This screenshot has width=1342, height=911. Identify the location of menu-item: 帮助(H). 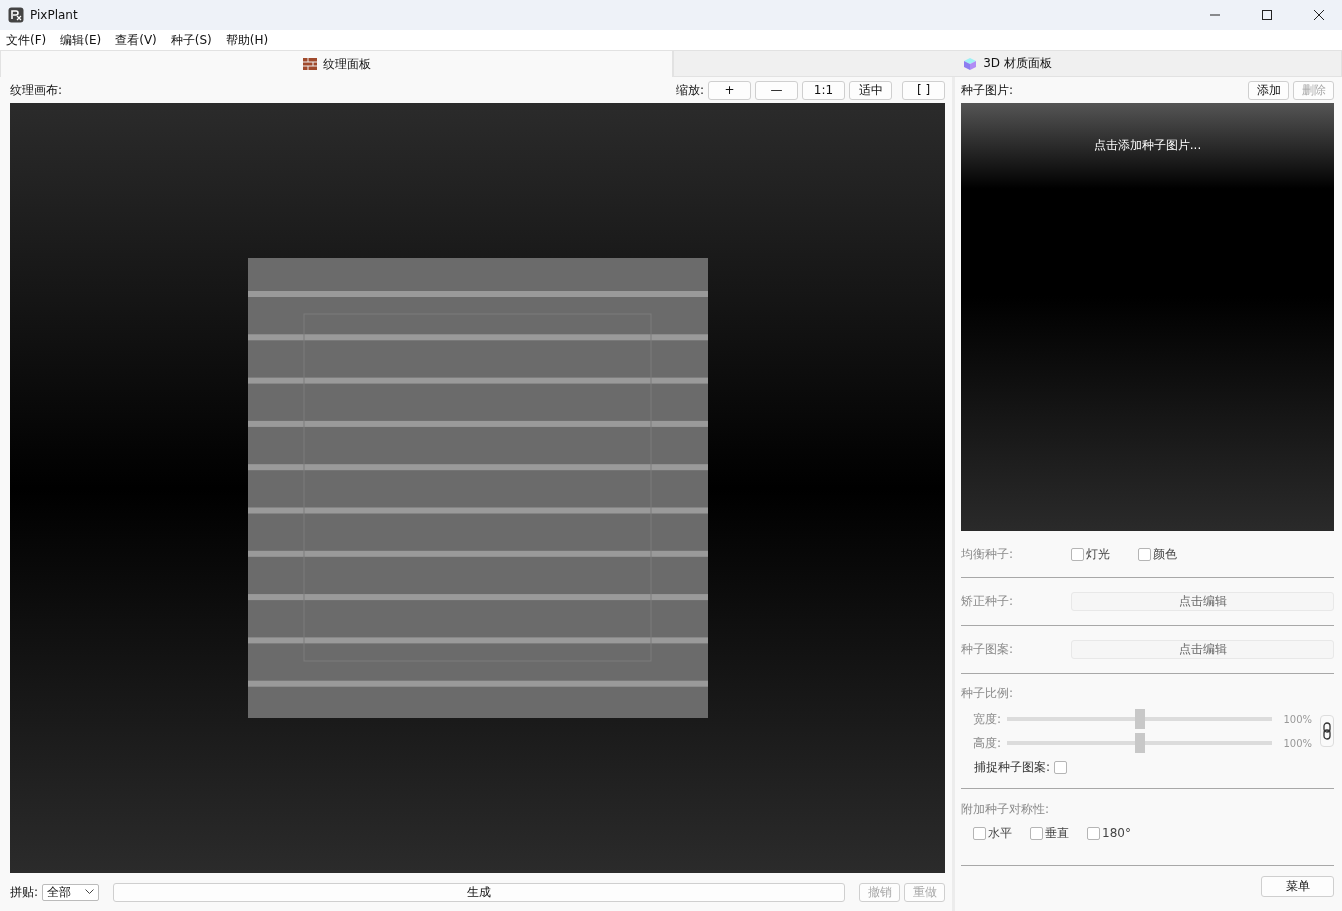
(247, 40).